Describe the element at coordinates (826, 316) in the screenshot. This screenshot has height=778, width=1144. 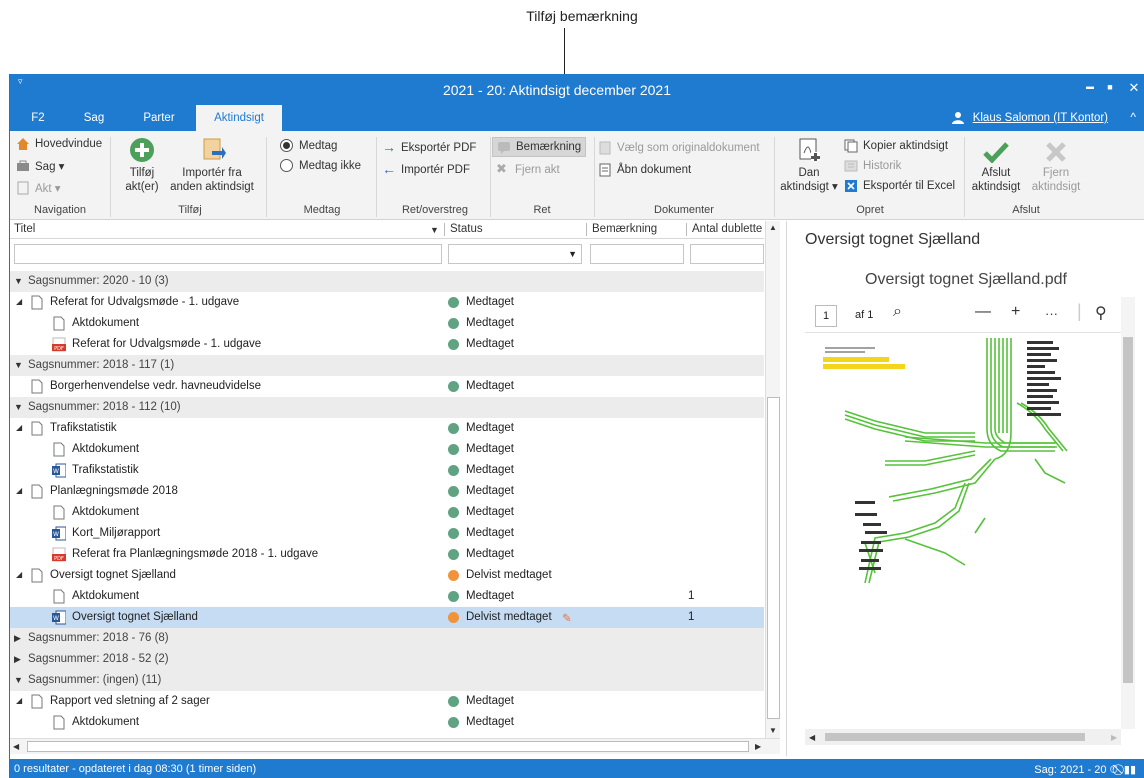
I see `page-number-input: 1` at that location.